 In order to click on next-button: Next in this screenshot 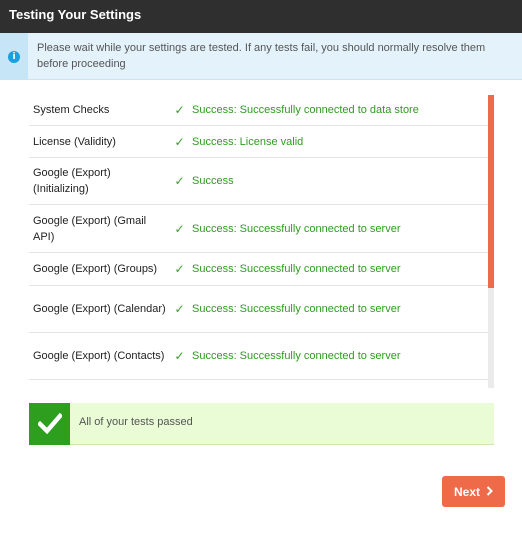, I will do `click(473, 491)`.